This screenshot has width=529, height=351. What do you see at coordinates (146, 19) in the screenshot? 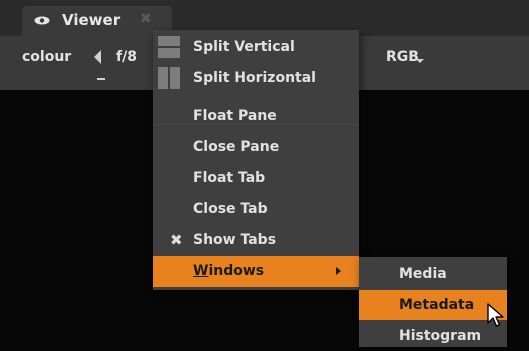
I see `close-icon: ✖` at bounding box center [146, 19].